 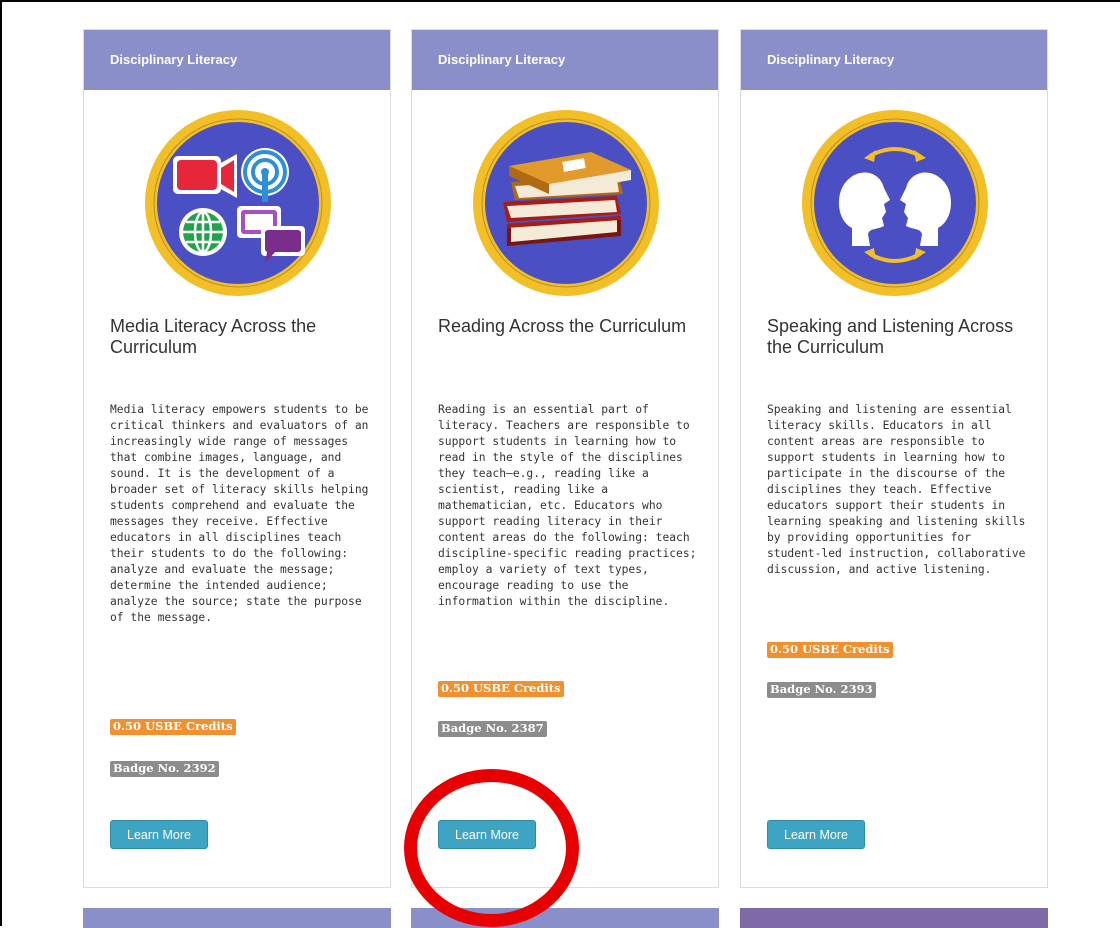 What do you see at coordinates (492, 729) in the screenshot?
I see `badge-number-label: Badge No. 2387` at bounding box center [492, 729].